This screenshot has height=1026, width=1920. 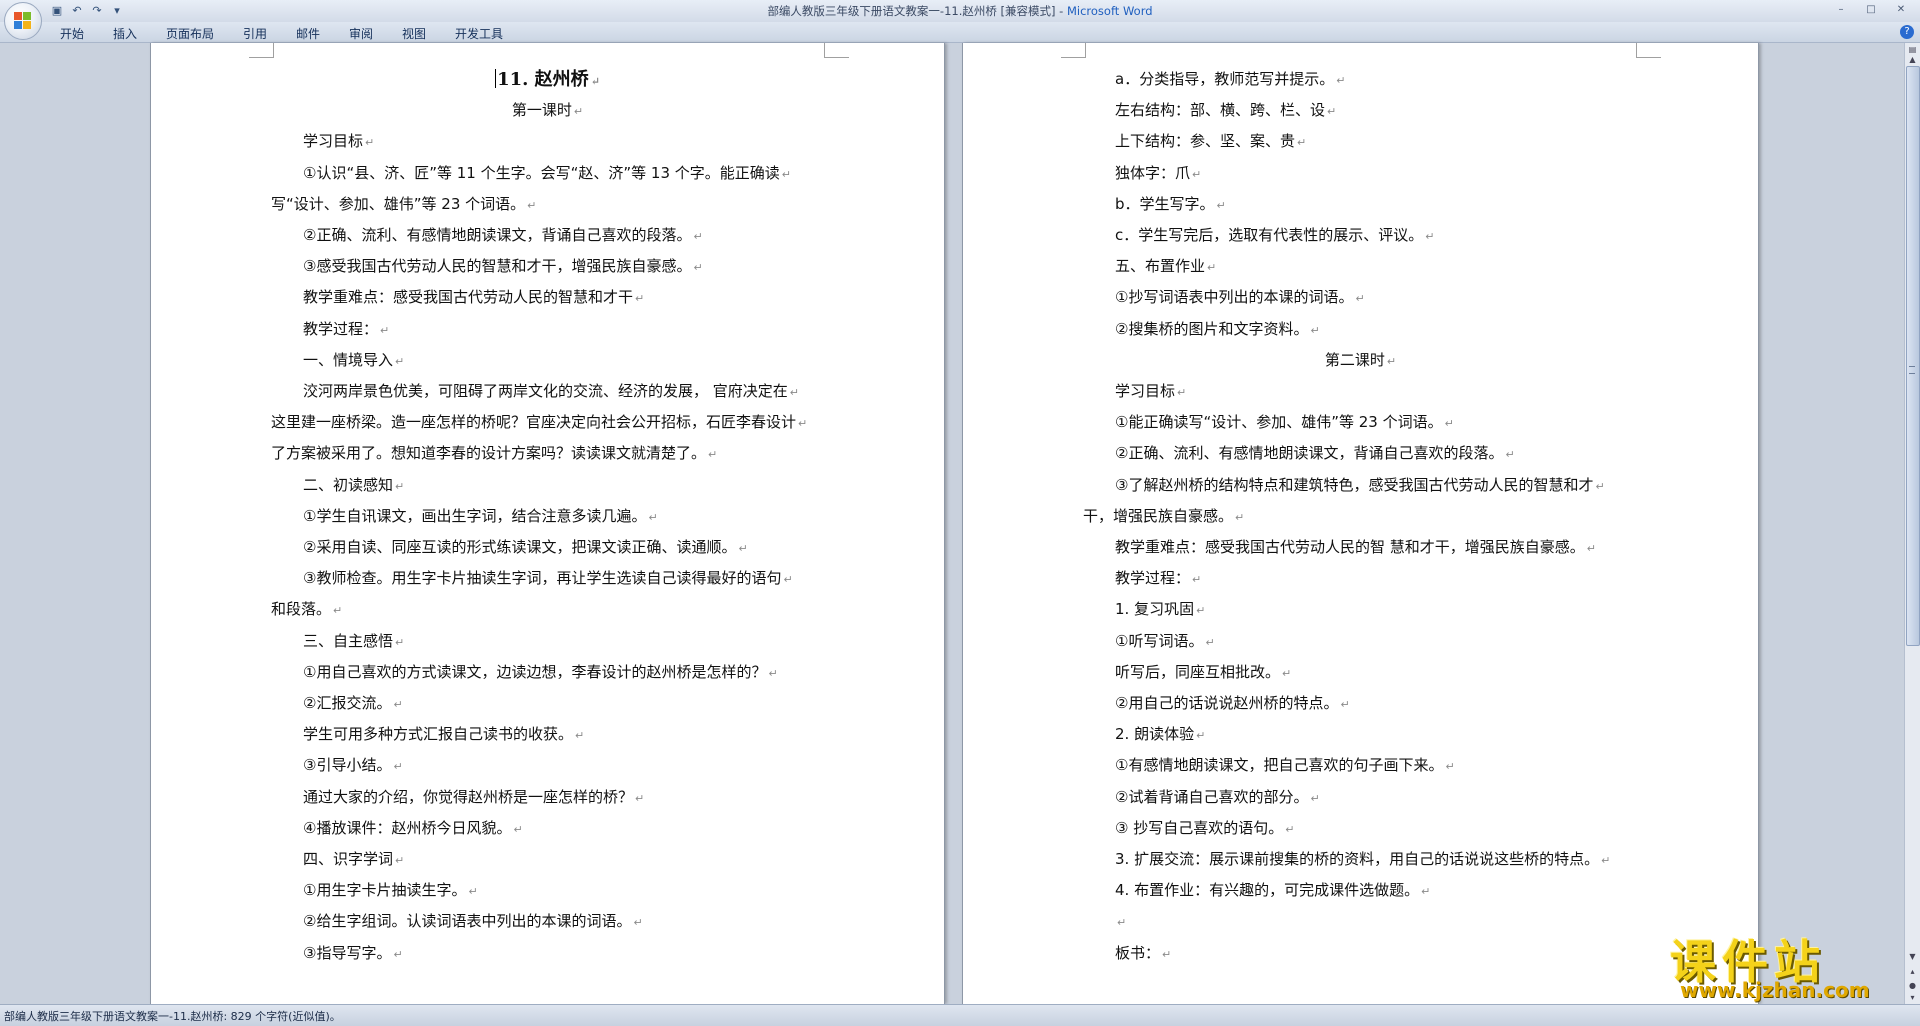 I want to click on text-line: 2. 朗读体验 ↵, so click(x=1160, y=735).